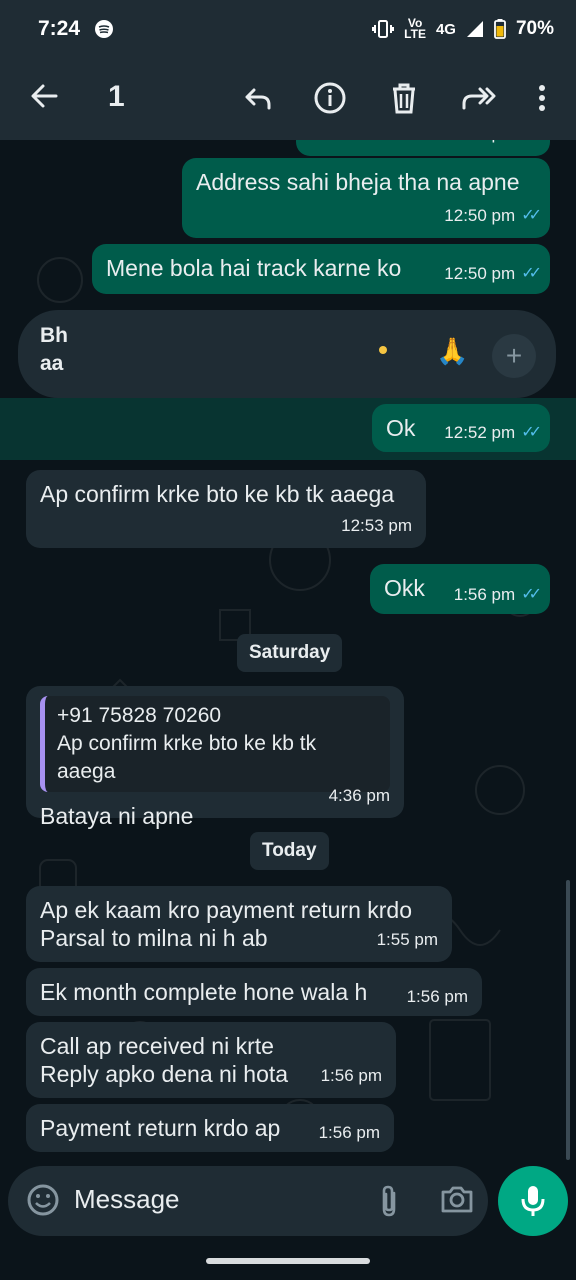  I want to click on date-separator: Today, so click(289, 851).